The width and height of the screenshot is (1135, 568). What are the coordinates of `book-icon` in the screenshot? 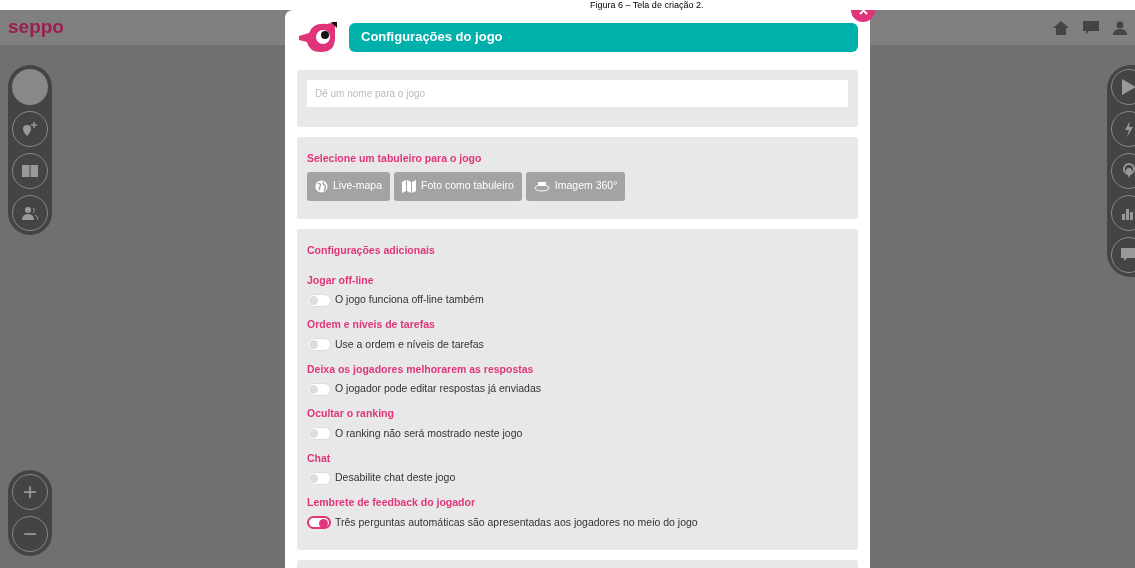 It's located at (30, 171).